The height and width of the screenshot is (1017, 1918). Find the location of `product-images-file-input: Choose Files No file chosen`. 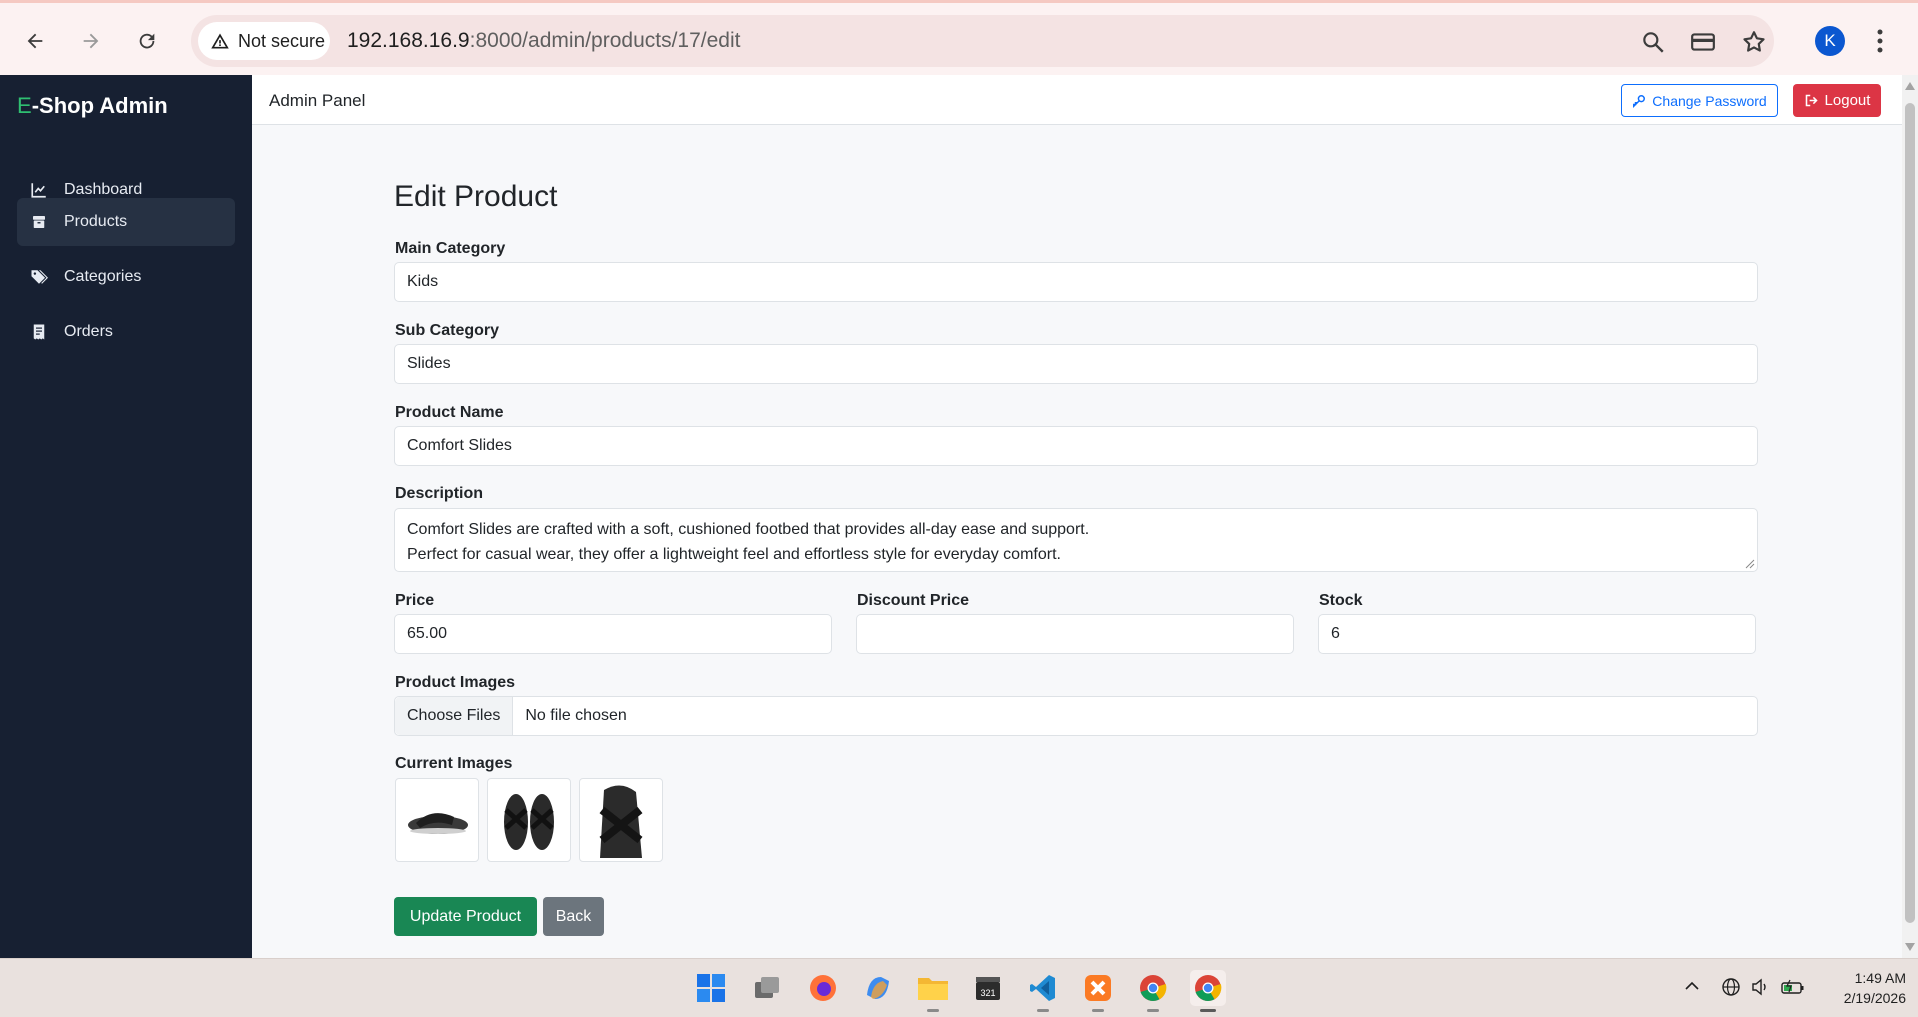

product-images-file-input: Choose Files No file chosen is located at coordinates (1076, 716).